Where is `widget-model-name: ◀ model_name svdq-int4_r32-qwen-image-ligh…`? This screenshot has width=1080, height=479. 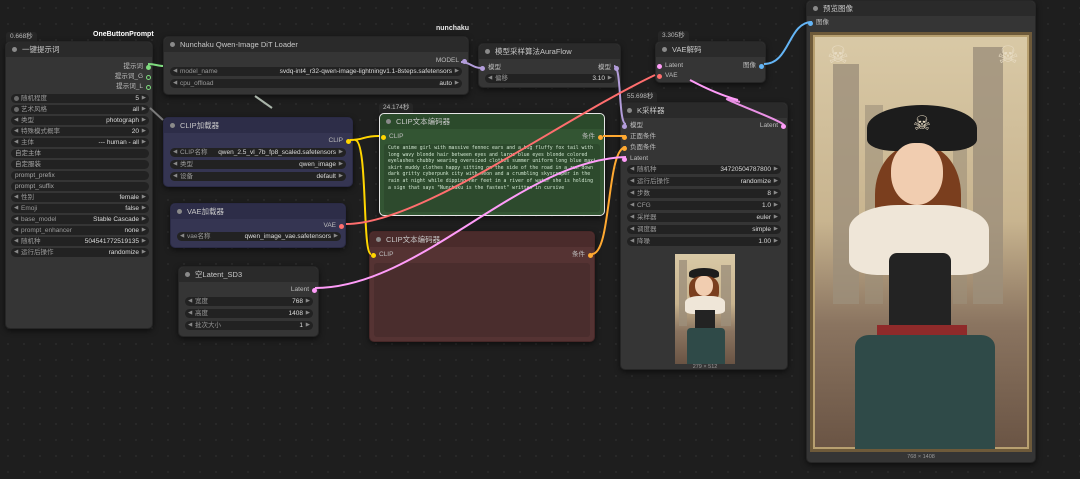 widget-model-name: ◀ model_name svdq-int4_r32-qwen-image-ligh… is located at coordinates (316, 71).